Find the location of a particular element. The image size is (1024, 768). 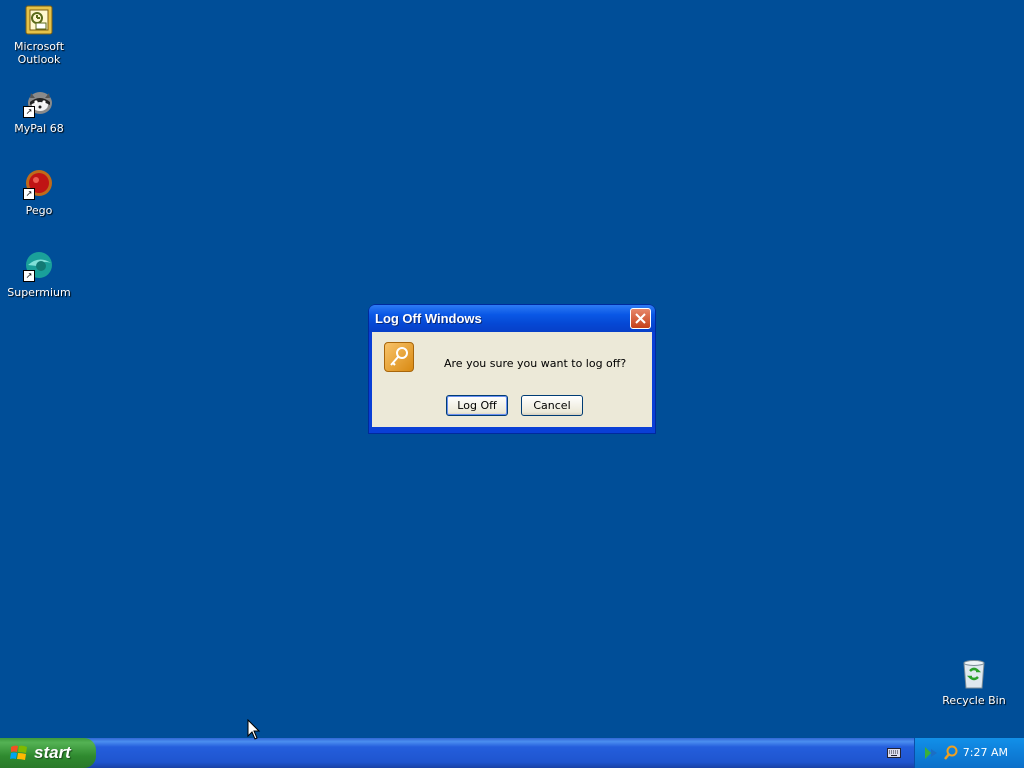

dialog-title: Log Off Windows is located at coordinates (428, 318).